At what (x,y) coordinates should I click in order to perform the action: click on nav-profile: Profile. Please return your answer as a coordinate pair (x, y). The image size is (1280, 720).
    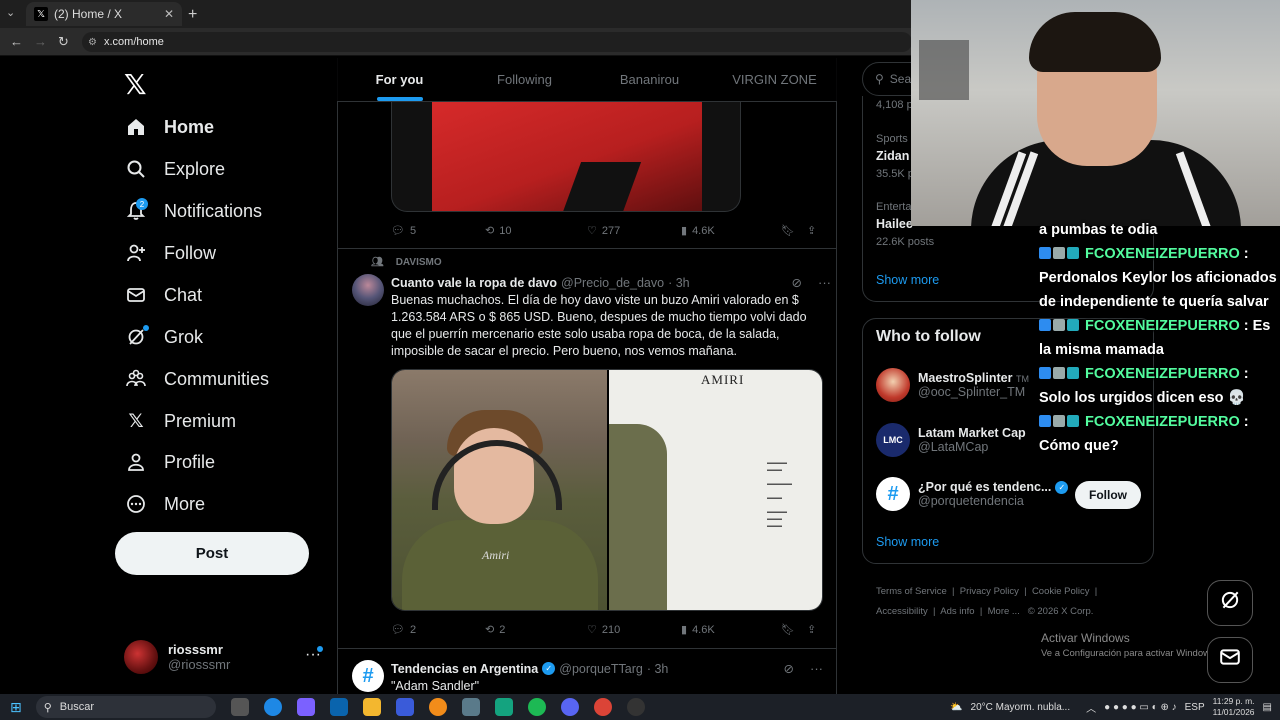
    Looking at the image, I should click on (170, 462).